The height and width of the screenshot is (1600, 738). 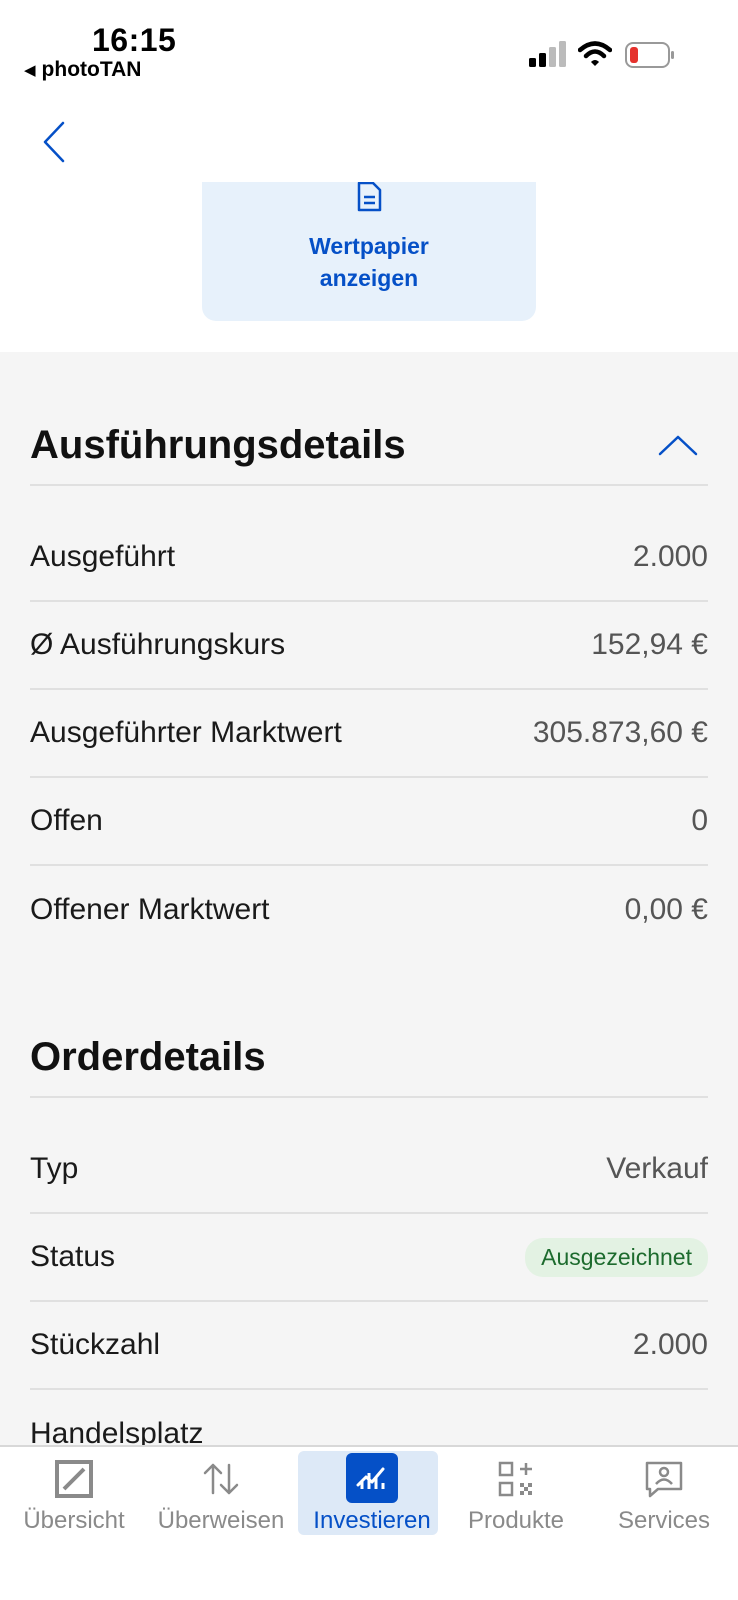 I want to click on status-bar: 16:15 ◀ photoTAN, so click(x=369, y=50).